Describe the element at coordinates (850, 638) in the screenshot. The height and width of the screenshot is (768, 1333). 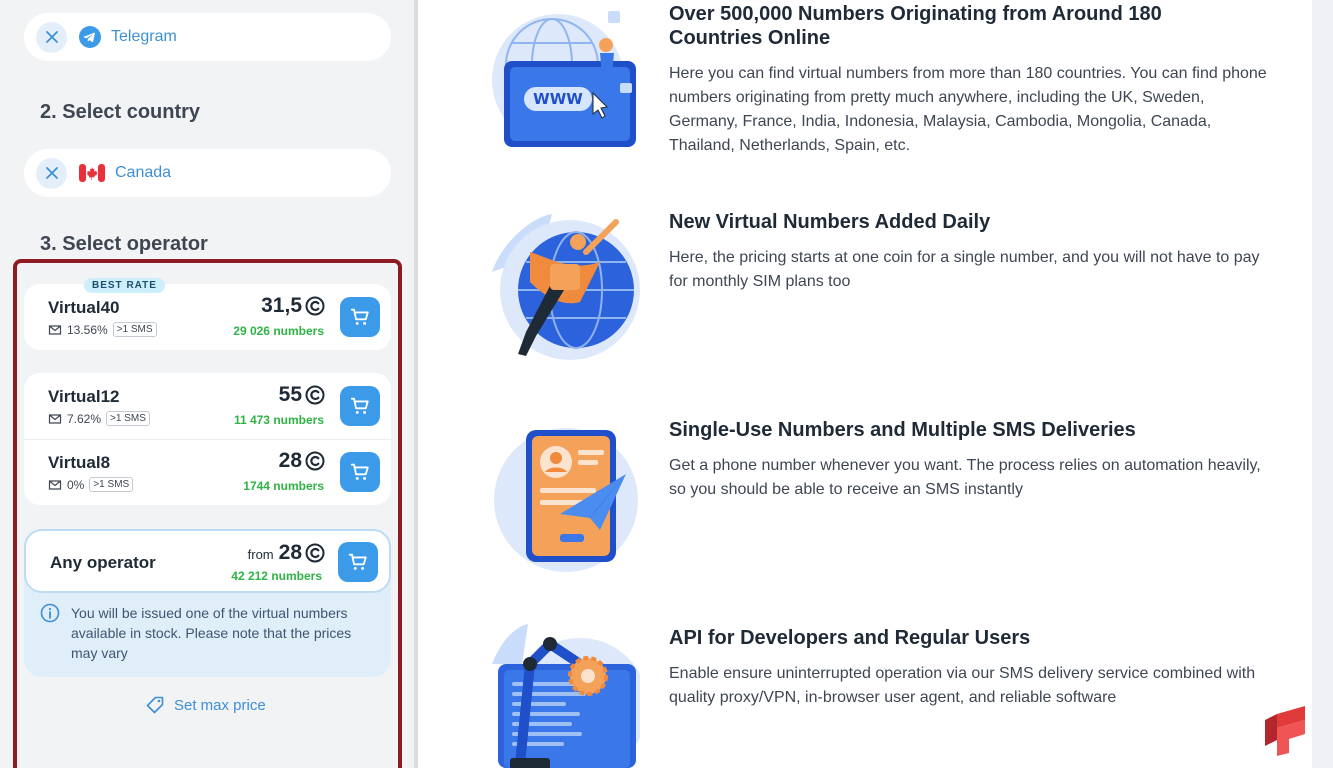
I see `feature-title: API for Developers and Regular Users` at that location.